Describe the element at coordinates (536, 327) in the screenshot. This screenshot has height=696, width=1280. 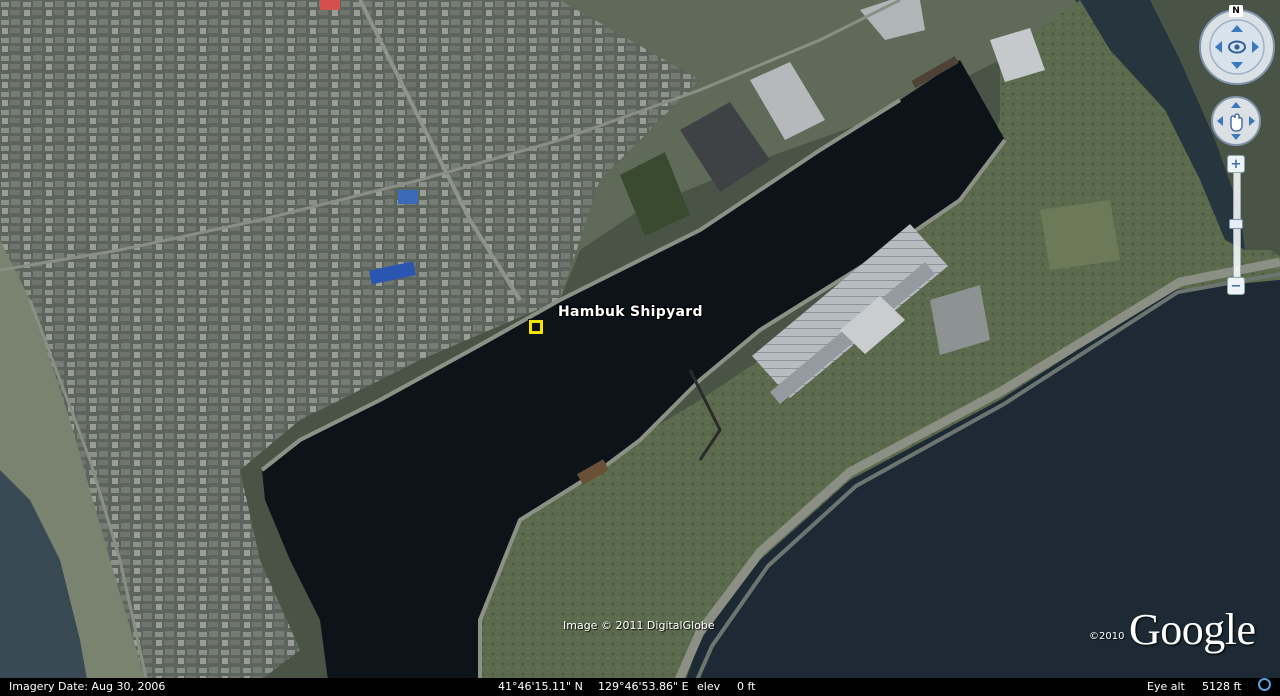
I see `placemark-icon` at that location.